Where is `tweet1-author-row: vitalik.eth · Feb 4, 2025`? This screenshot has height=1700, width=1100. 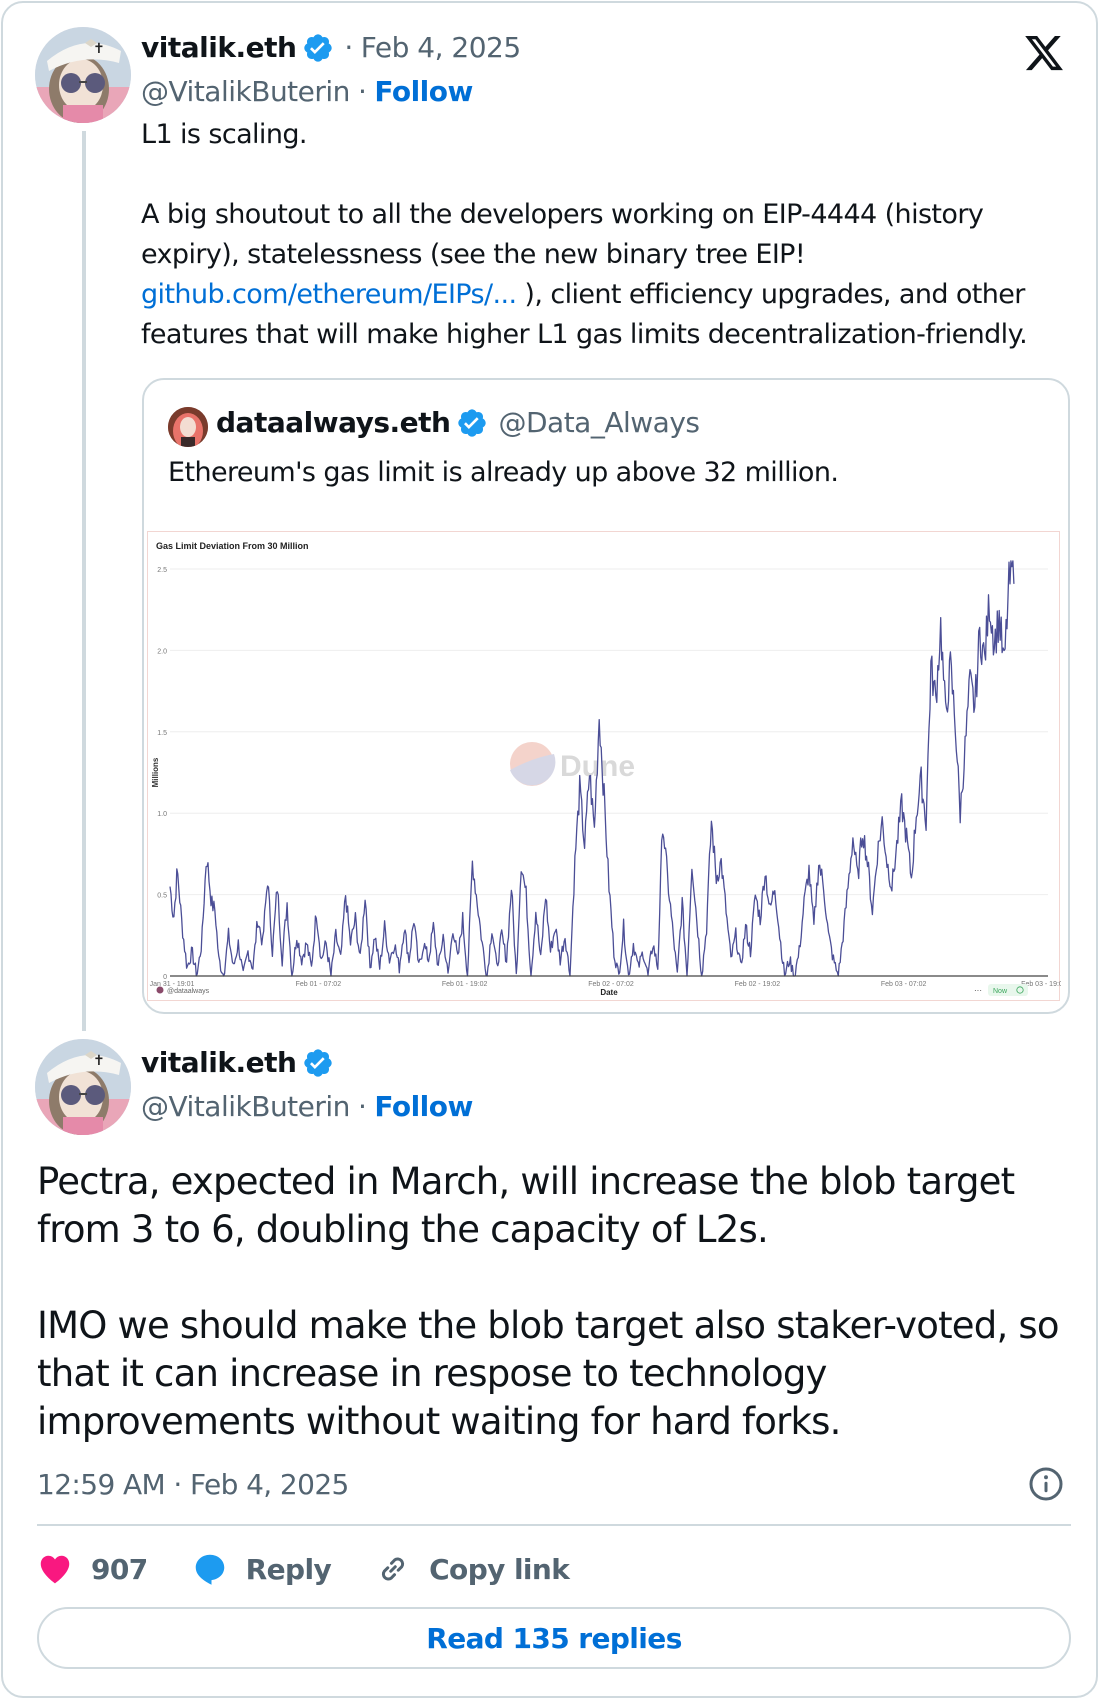 tweet1-author-row: vitalik.eth · Feb 4, 2025 is located at coordinates (331, 47).